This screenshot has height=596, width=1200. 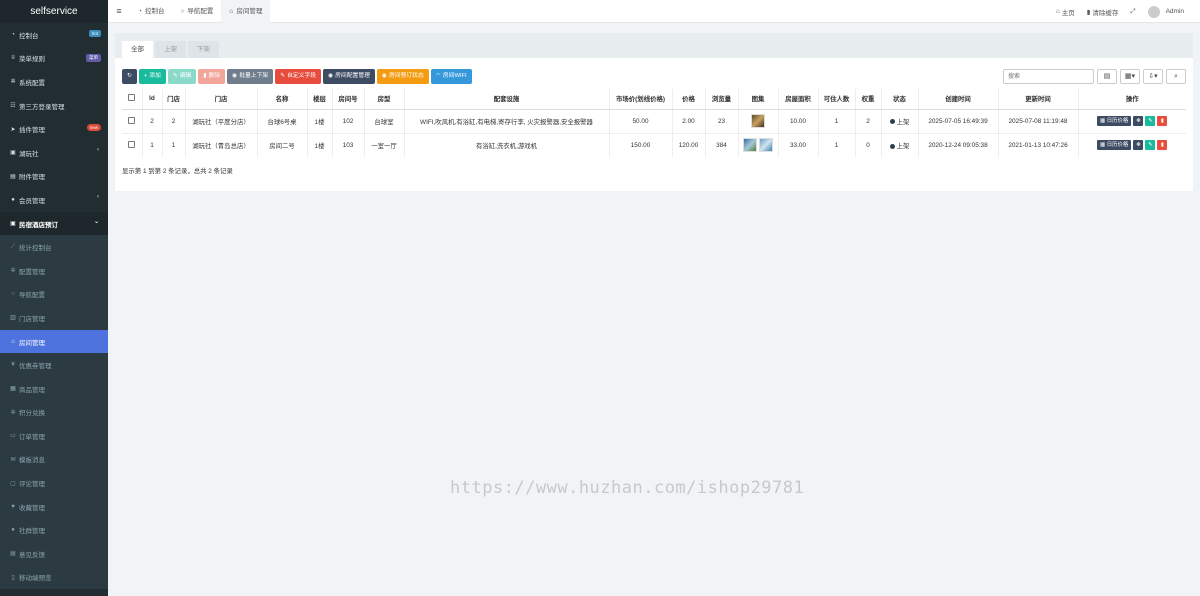 What do you see at coordinates (137, 49) in the screenshot?
I see `tab-all: 全部` at bounding box center [137, 49].